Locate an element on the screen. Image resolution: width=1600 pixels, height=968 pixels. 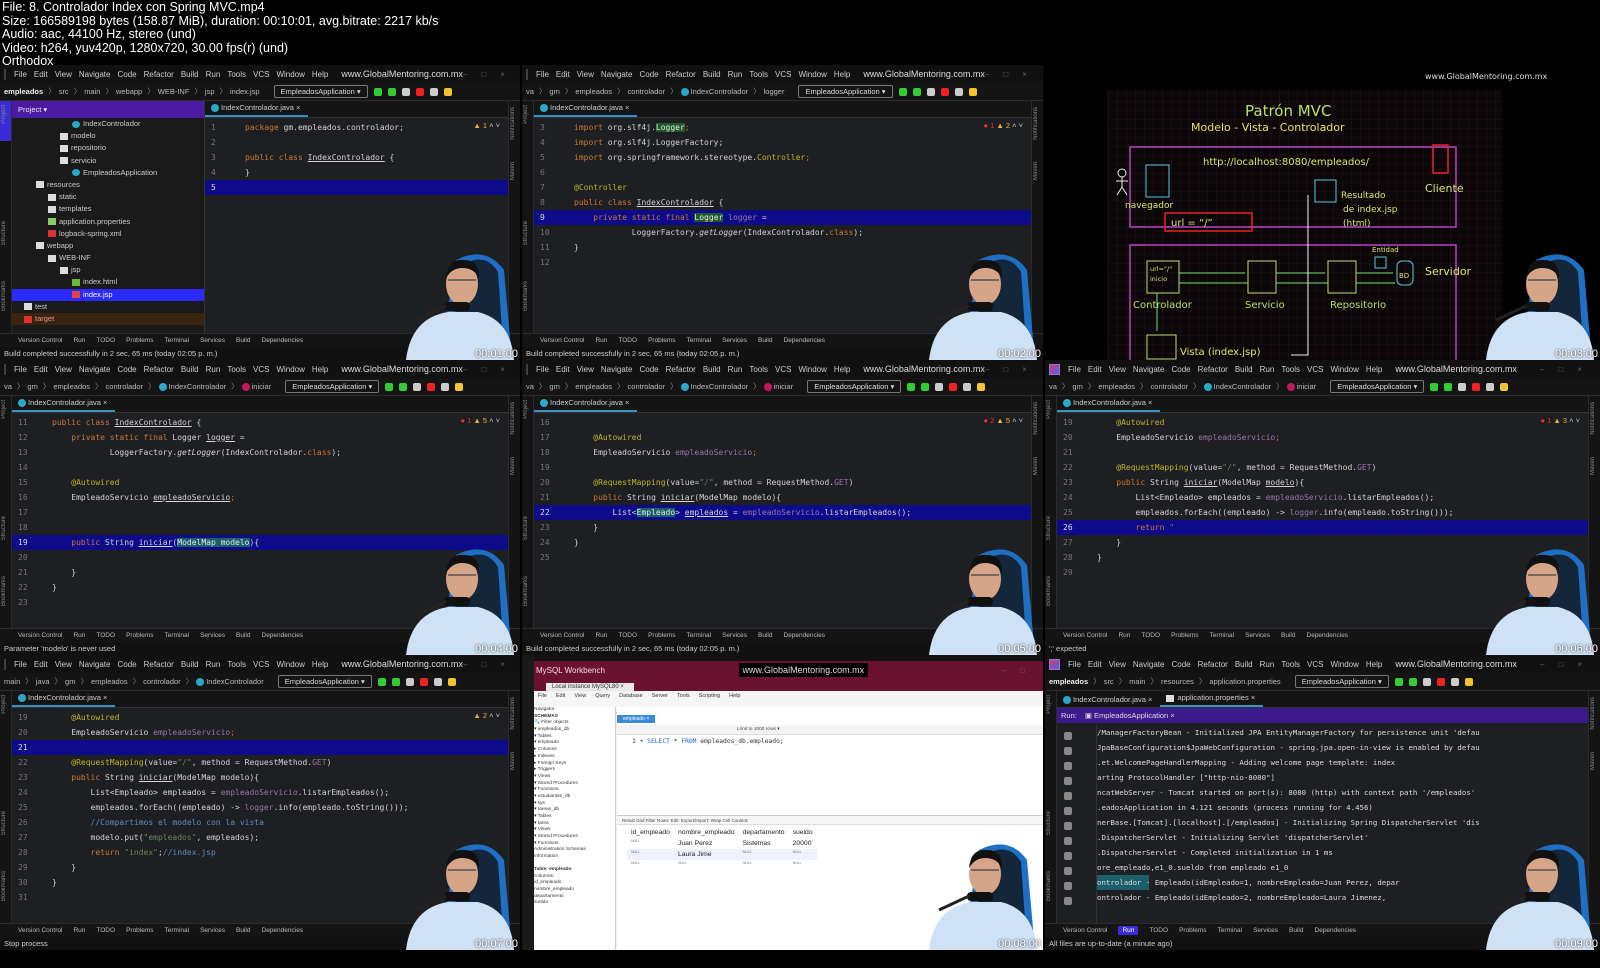
run-configuration-select: EmpleadosApplication ▾ is located at coordinates (1341, 681).